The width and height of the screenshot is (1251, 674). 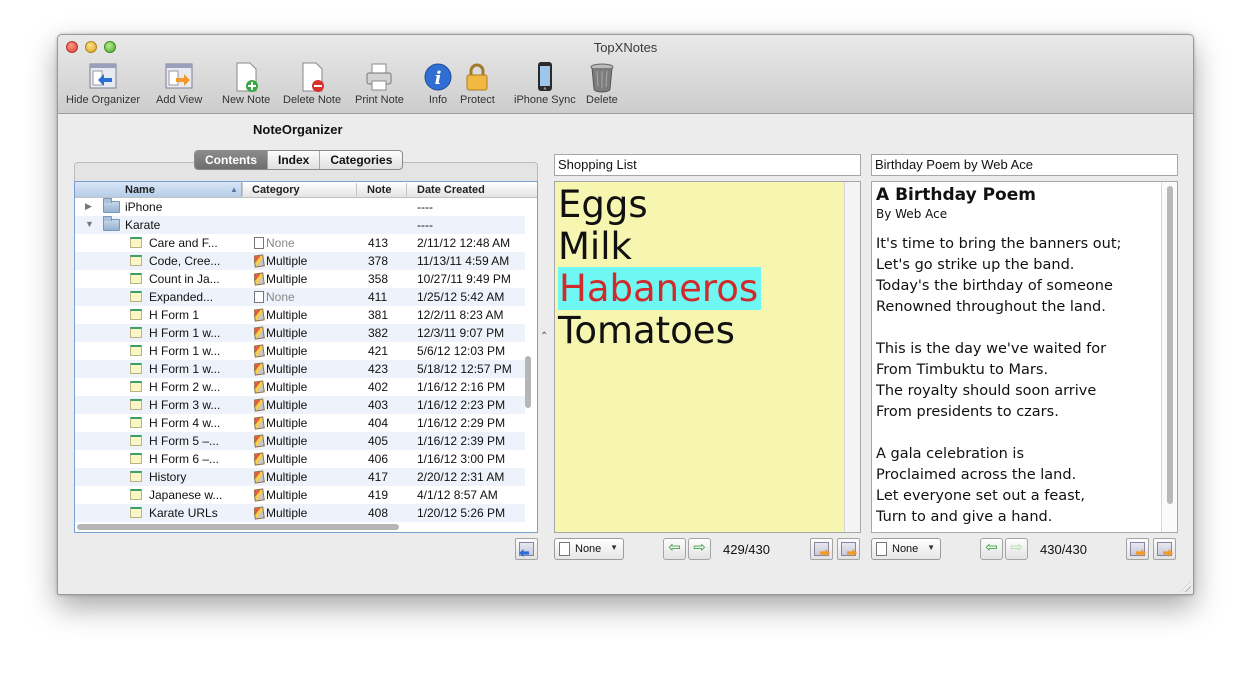 What do you see at coordinates (906, 549) in the screenshot?
I see `note2-category-popup: None ▼` at bounding box center [906, 549].